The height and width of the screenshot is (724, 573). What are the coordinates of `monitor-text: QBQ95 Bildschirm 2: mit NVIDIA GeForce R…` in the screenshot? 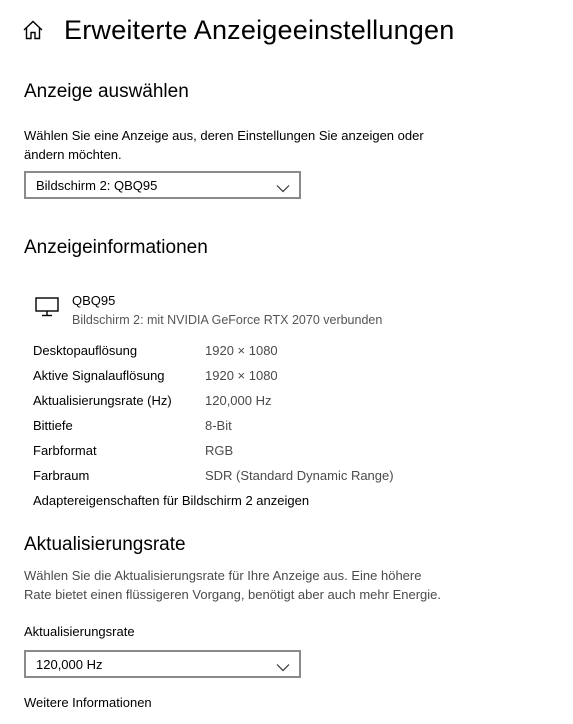 It's located at (227, 311).